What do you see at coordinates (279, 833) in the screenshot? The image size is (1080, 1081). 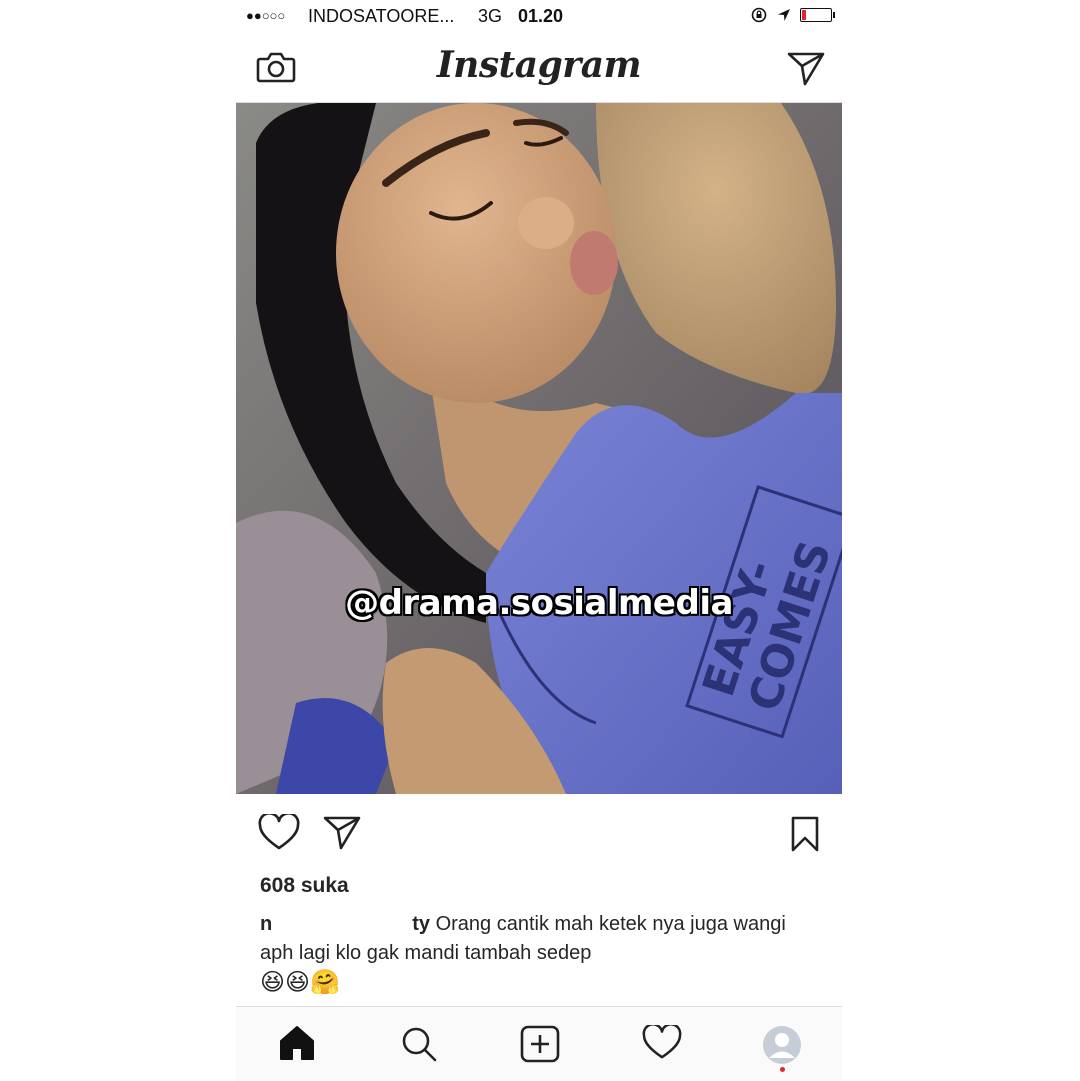 I see `heart-icon` at bounding box center [279, 833].